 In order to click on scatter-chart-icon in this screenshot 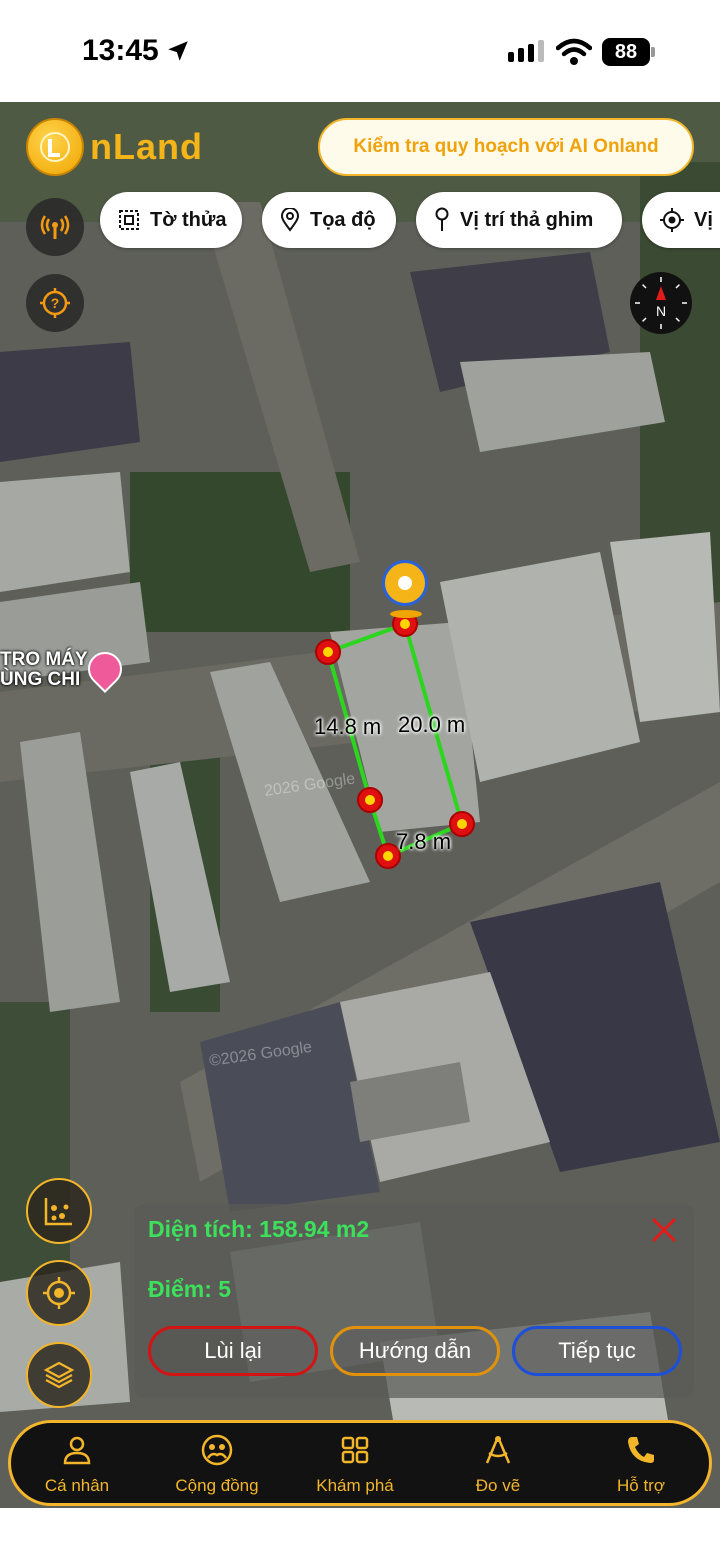, I will do `click(58, 1212)`.